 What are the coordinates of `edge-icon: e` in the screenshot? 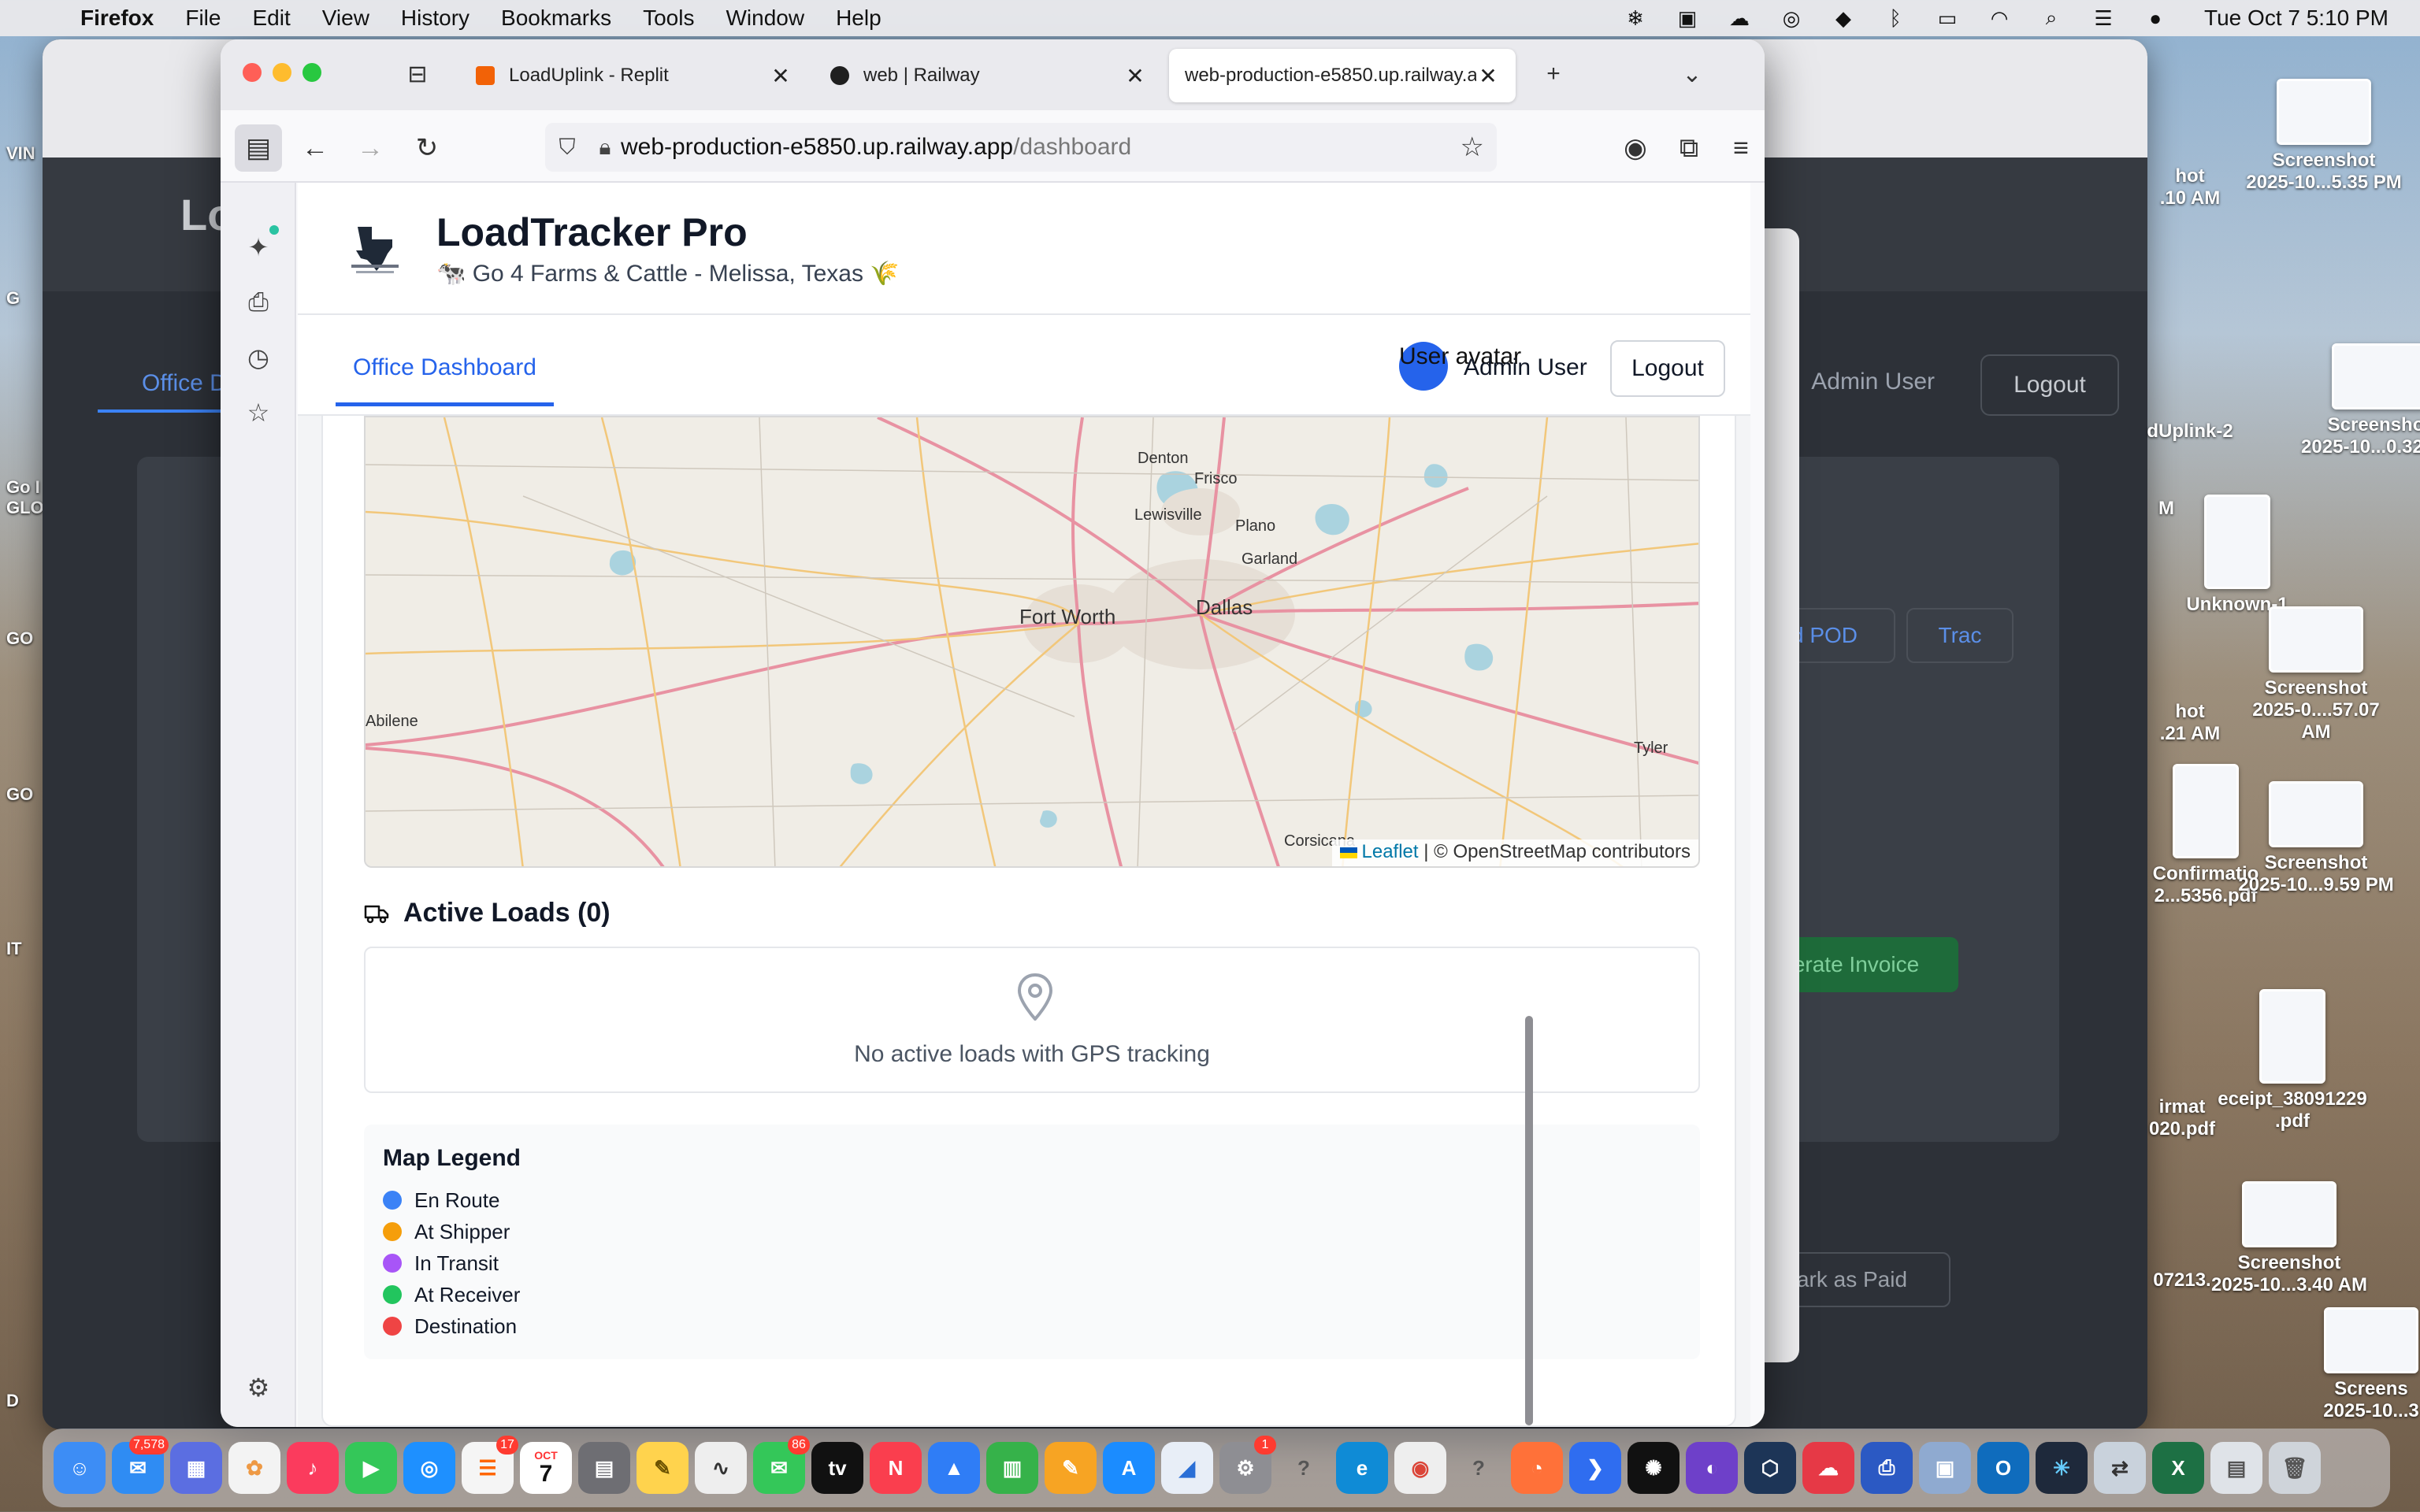 It's located at (1362, 1468).